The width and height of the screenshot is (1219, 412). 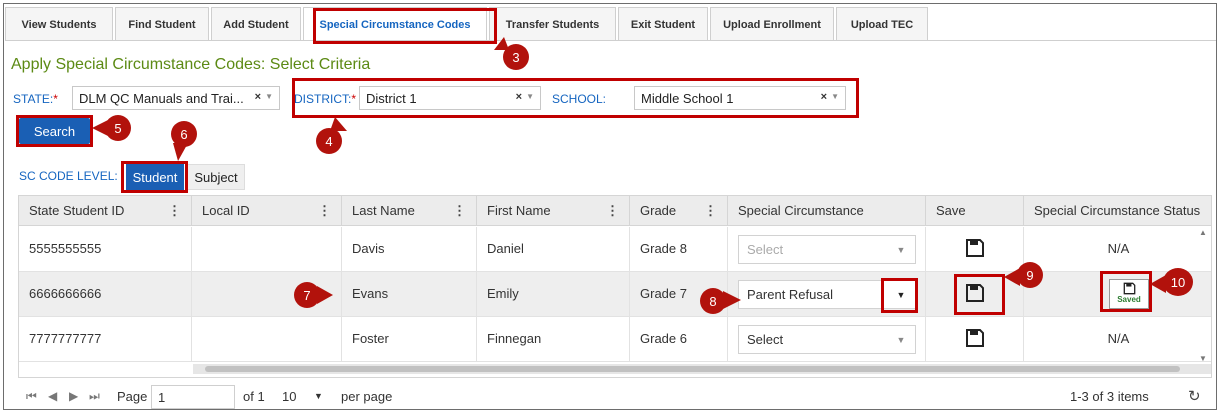 What do you see at coordinates (1109, 396) in the screenshot?
I see `items-summary: 1-3 of 3 items` at bounding box center [1109, 396].